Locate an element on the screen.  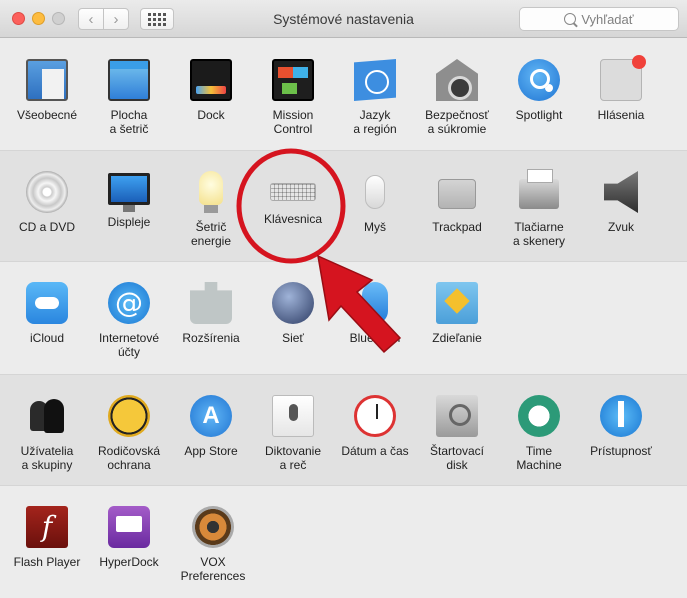
pane-label: HyperDock is located at coordinates (129, 562).